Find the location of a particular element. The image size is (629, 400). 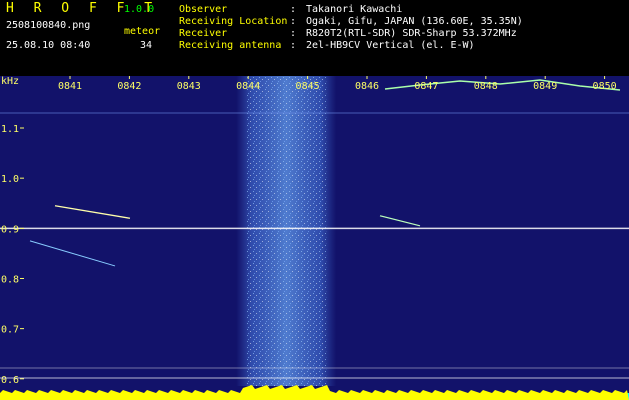

image-filename: 2508100840.png is located at coordinates (48, 25).